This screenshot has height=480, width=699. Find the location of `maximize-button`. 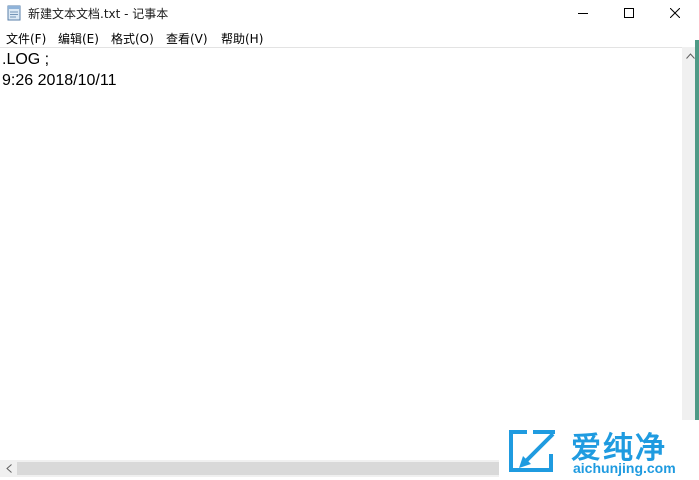

maximize-button is located at coordinates (629, 13).